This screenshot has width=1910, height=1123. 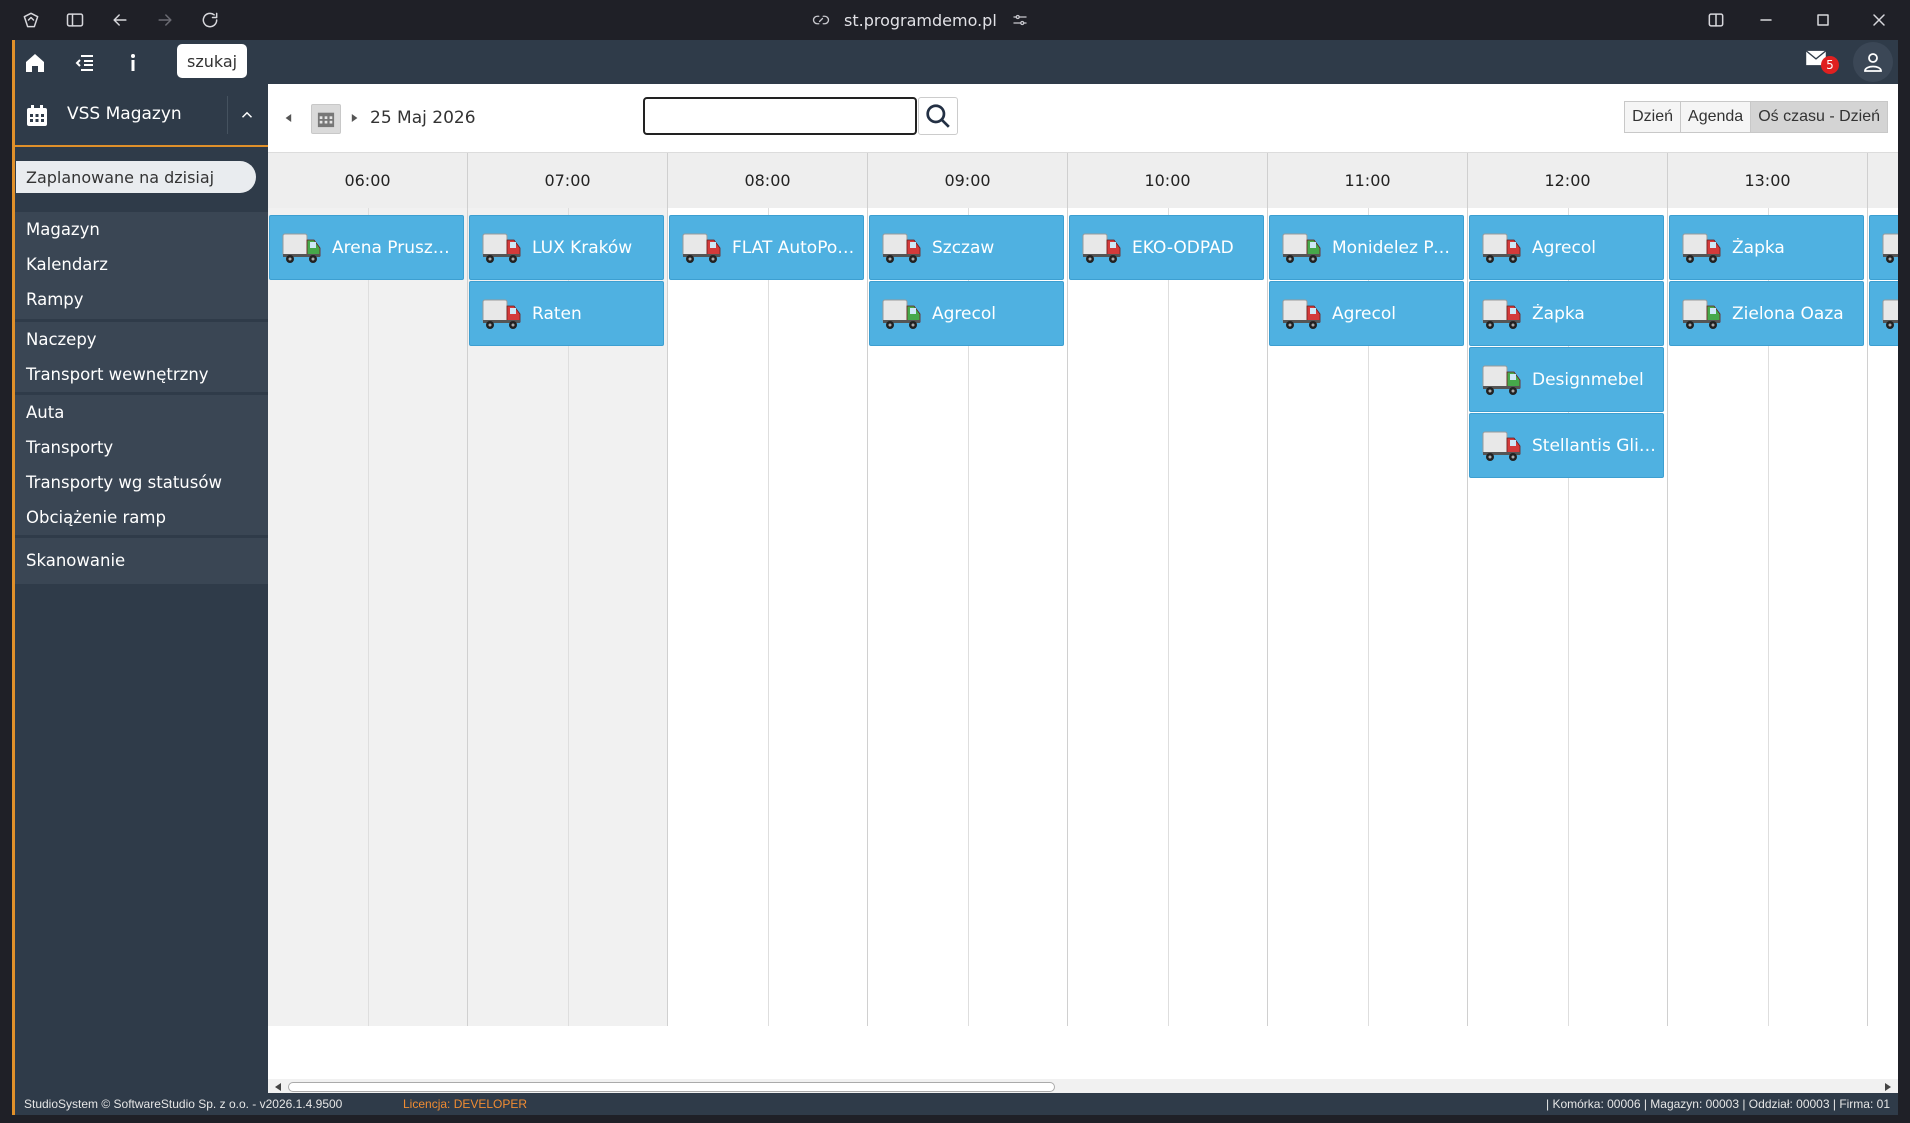 I want to click on event-label: Żapka, so click(x=1558, y=313).